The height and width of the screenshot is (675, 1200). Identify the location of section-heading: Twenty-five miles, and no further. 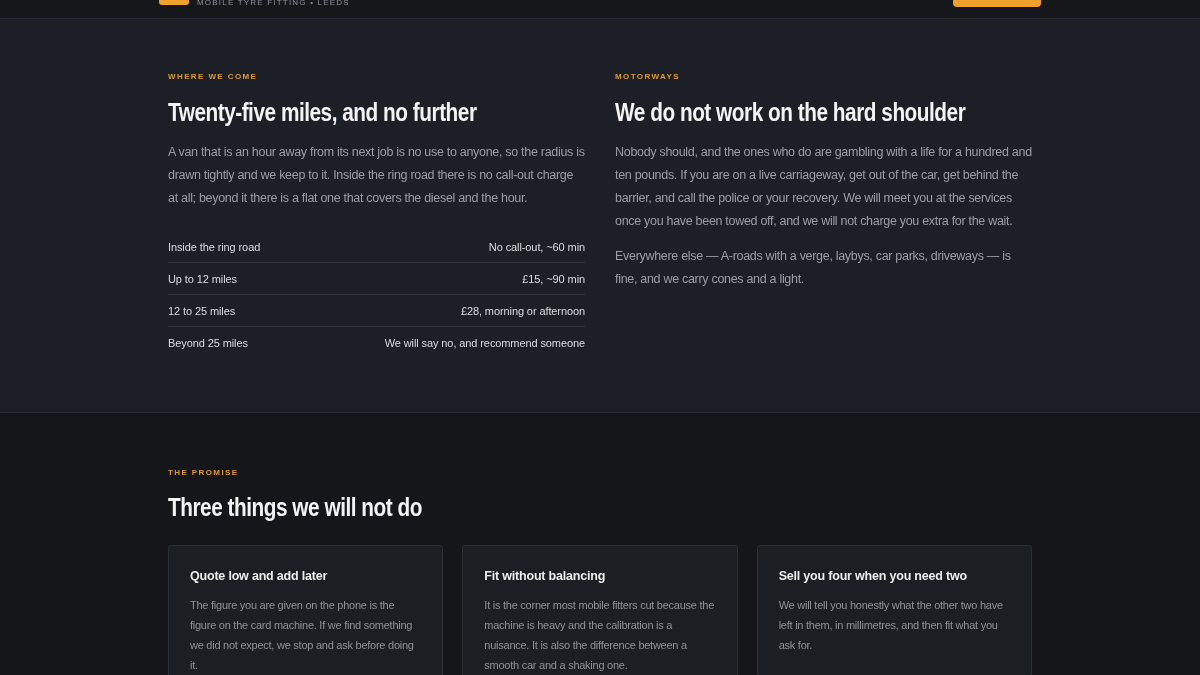
(322, 112).